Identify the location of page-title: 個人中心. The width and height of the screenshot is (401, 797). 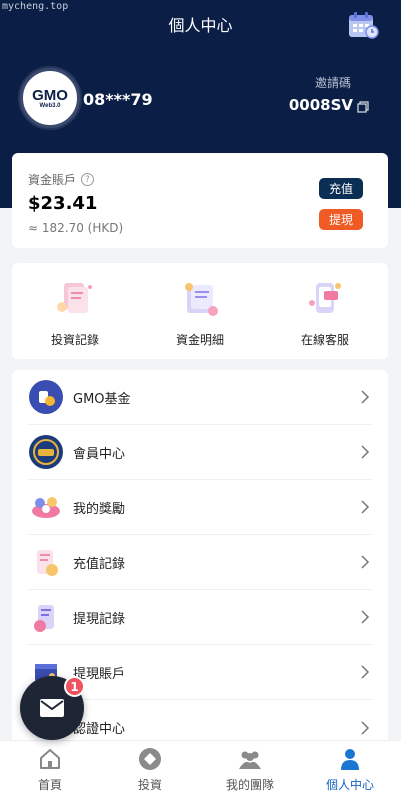
(200, 25).